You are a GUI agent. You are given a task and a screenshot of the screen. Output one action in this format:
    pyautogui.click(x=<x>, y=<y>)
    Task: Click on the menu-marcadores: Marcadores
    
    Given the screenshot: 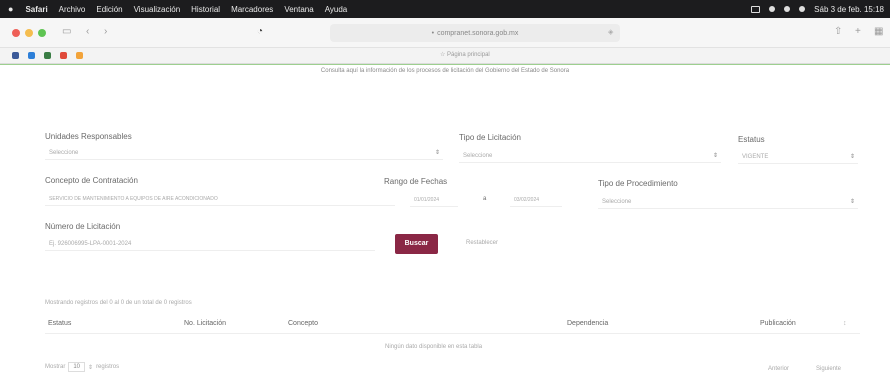 What is the action you would take?
    pyautogui.click(x=252, y=9)
    